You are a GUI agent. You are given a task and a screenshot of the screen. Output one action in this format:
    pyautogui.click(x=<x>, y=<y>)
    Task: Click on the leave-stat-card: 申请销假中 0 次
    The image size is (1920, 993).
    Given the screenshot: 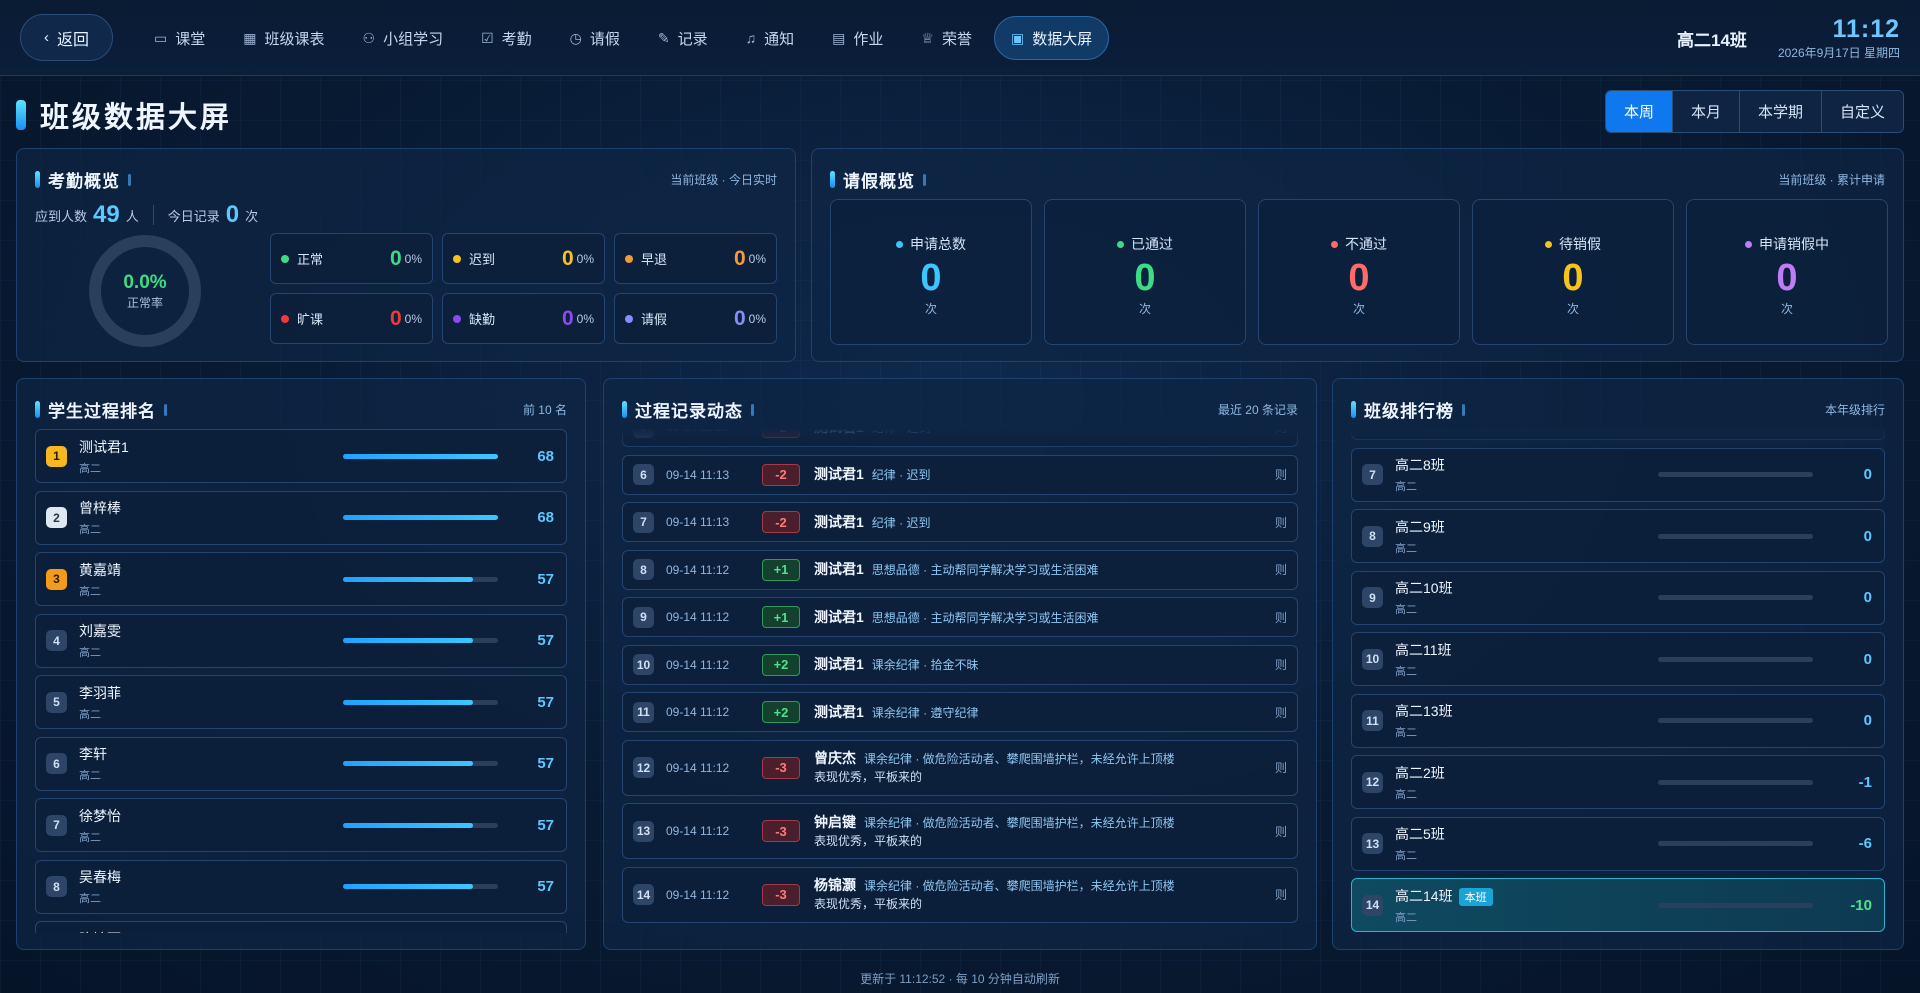 What is the action you would take?
    pyautogui.click(x=1787, y=272)
    